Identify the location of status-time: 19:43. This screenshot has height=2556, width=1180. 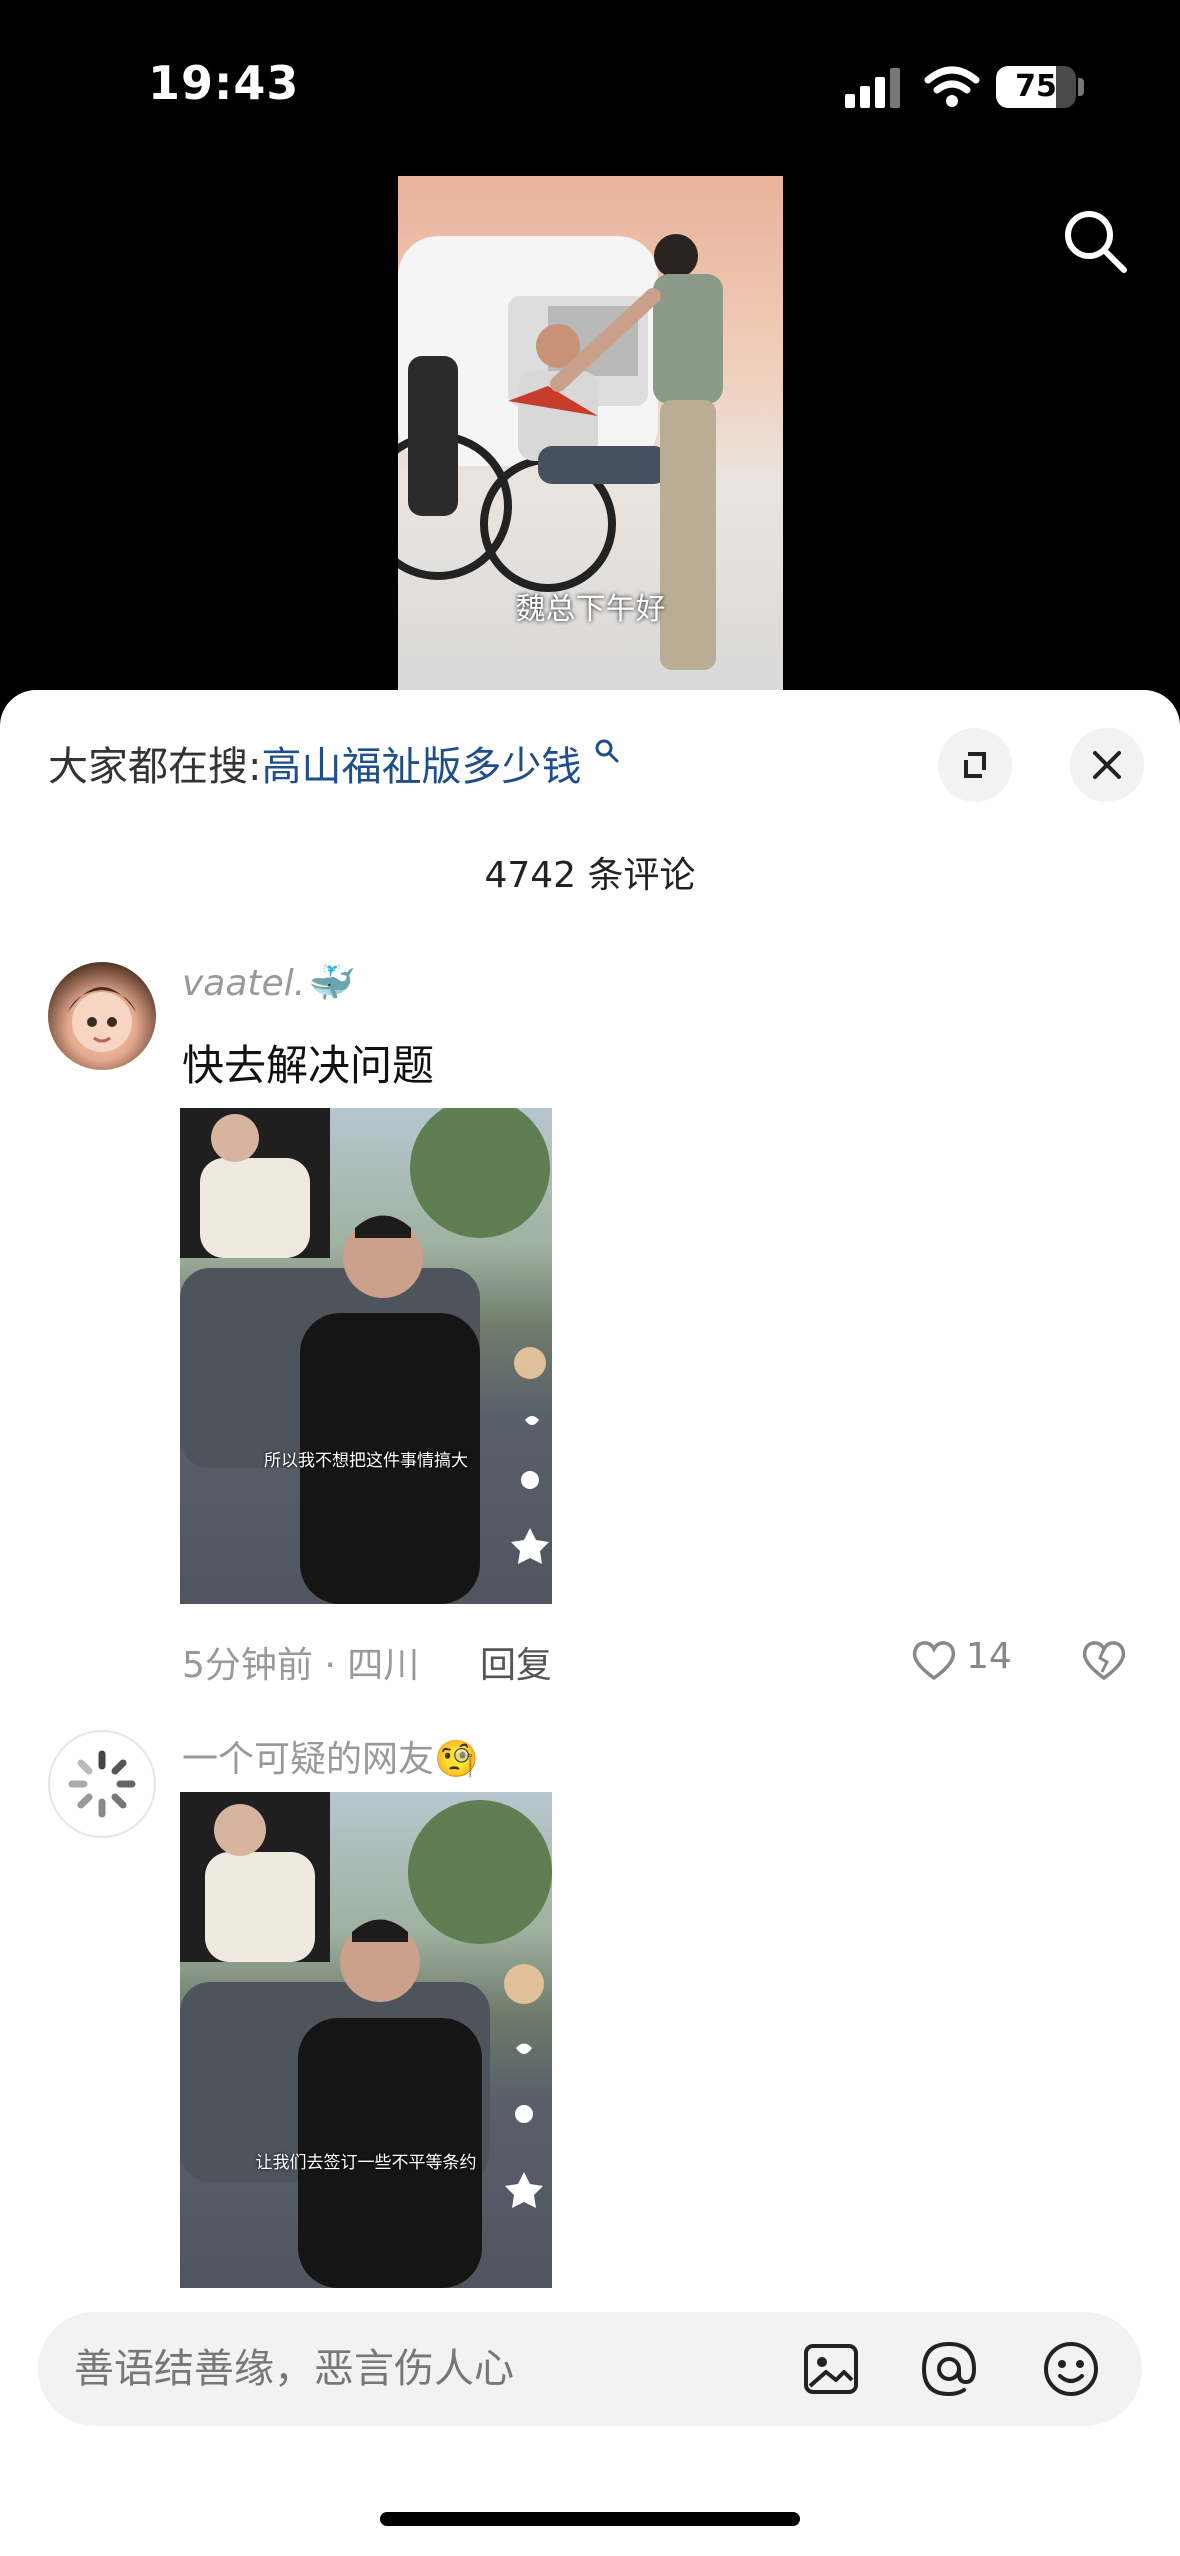
(224, 83).